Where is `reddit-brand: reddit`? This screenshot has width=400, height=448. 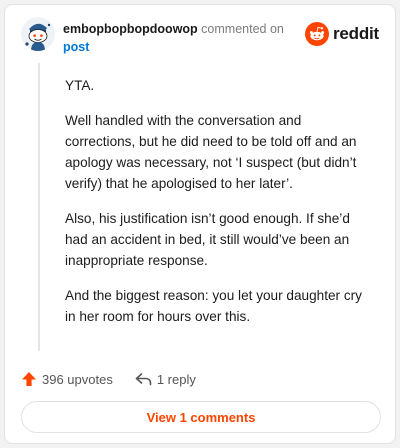 reddit-brand: reddit is located at coordinates (341, 34).